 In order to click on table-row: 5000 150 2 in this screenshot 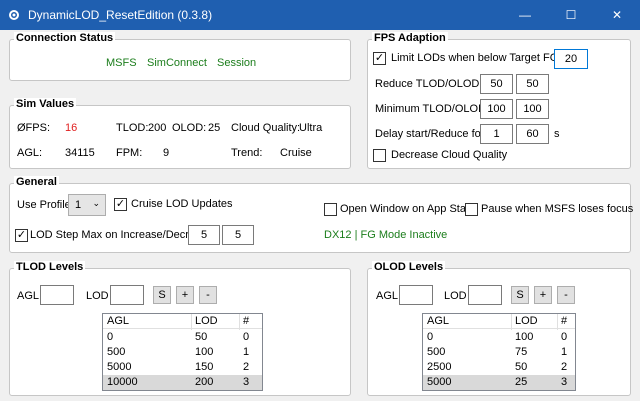, I will do `click(182, 367)`.